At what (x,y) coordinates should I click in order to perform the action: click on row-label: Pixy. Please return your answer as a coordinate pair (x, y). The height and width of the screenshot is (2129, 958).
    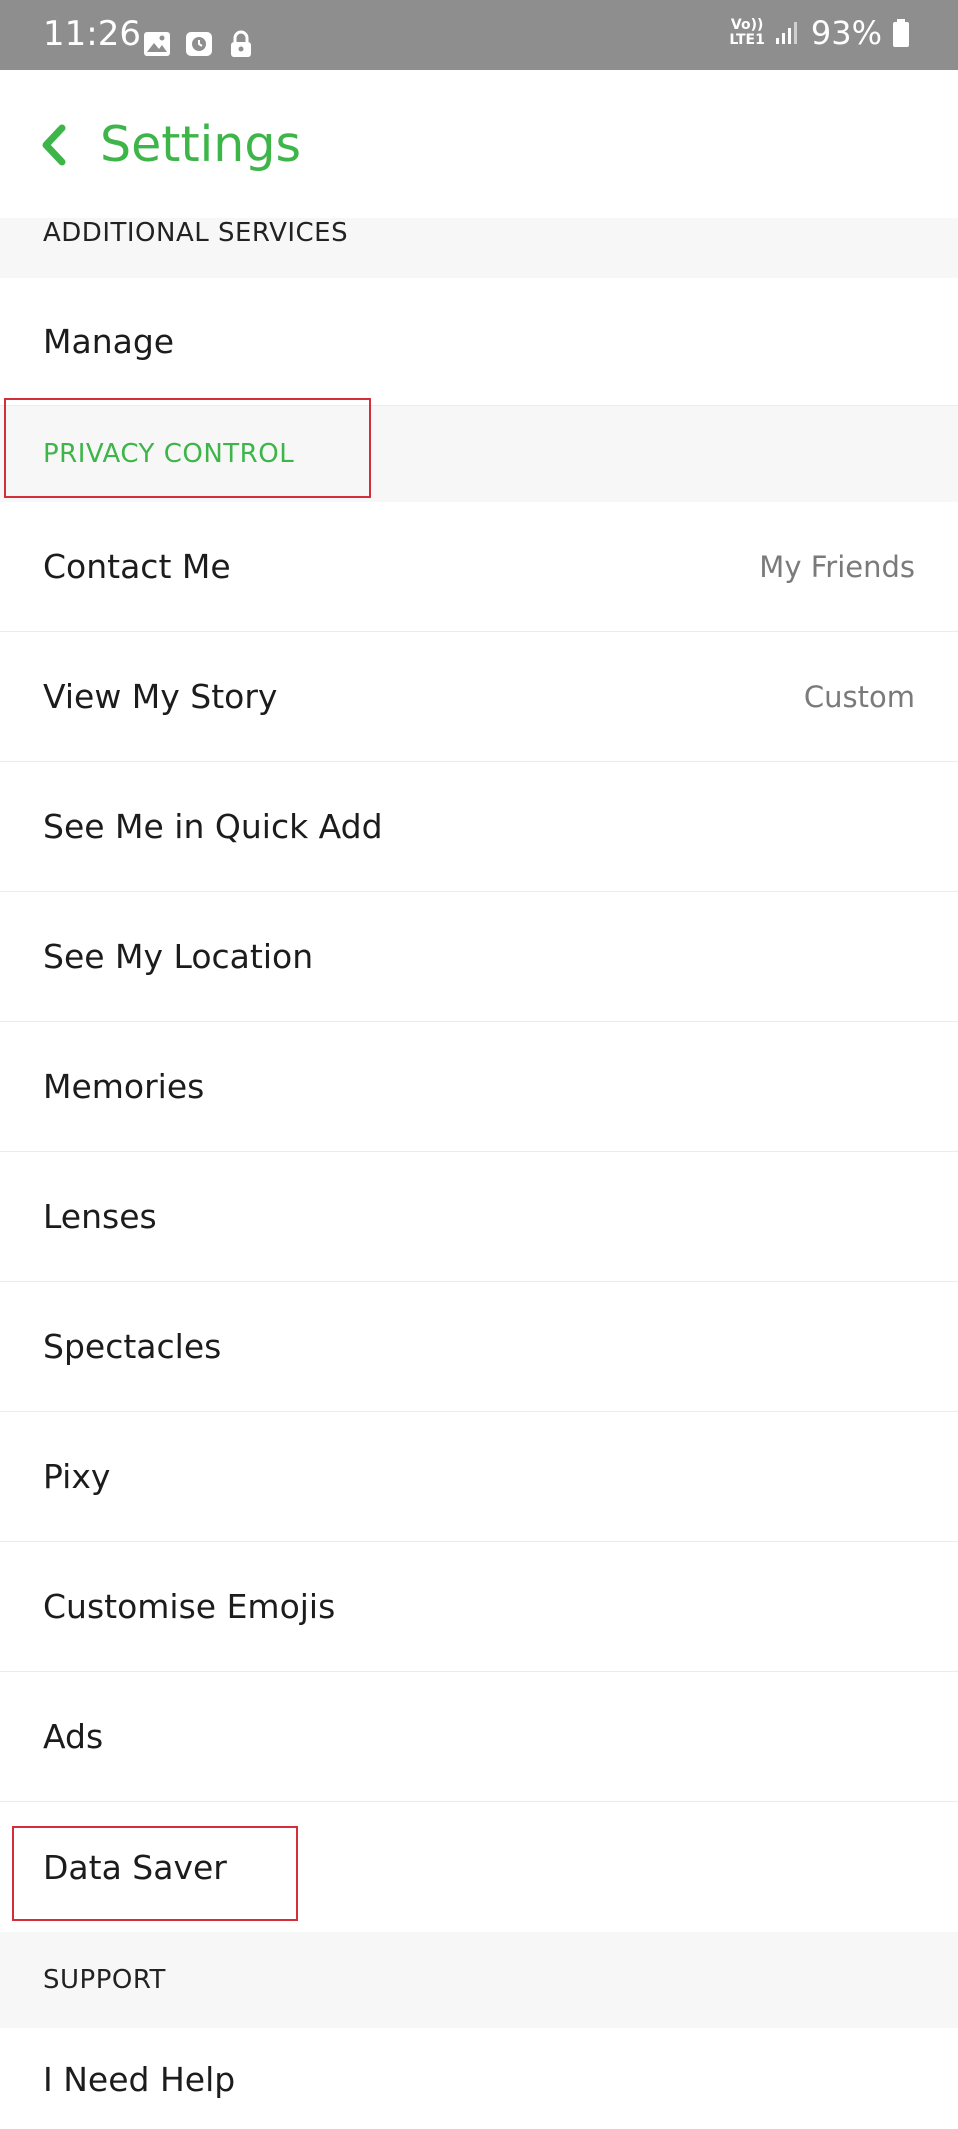
    Looking at the image, I should click on (77, 1476).